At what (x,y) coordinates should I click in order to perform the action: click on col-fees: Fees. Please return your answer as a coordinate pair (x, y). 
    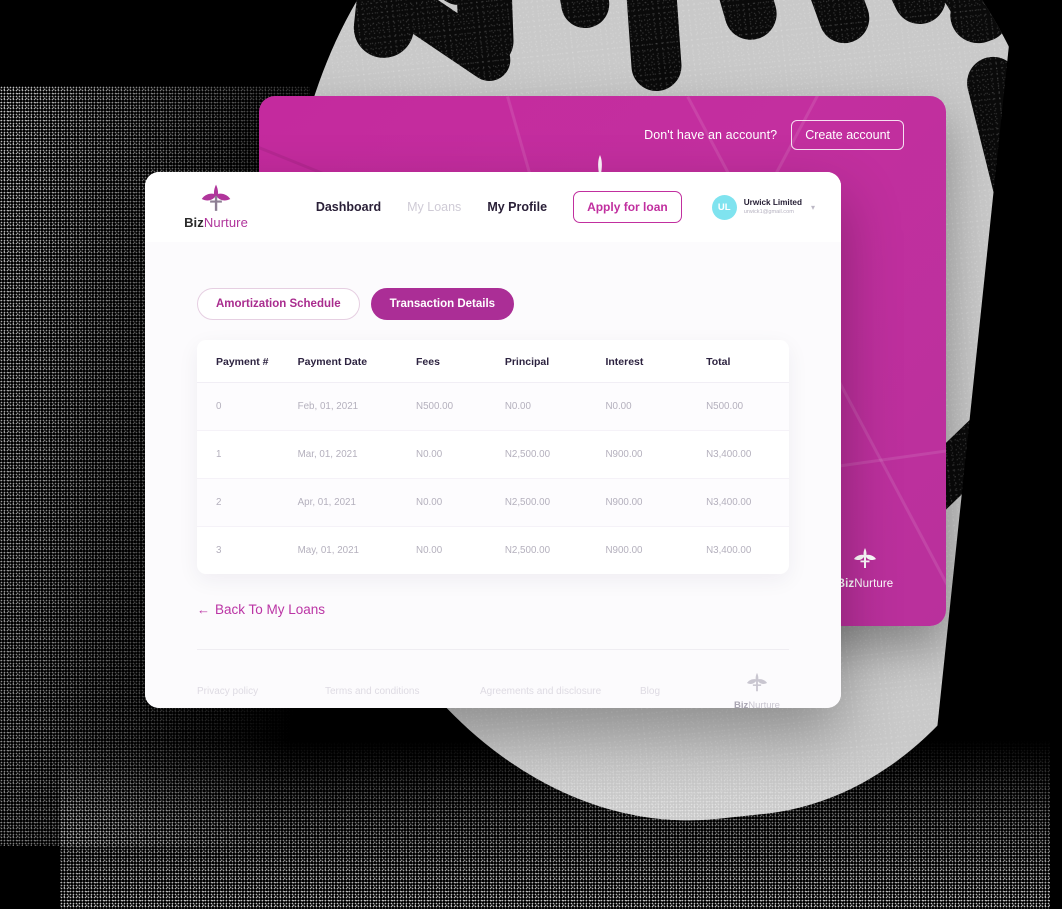
    Looking at the image, I should click on (460, 361).